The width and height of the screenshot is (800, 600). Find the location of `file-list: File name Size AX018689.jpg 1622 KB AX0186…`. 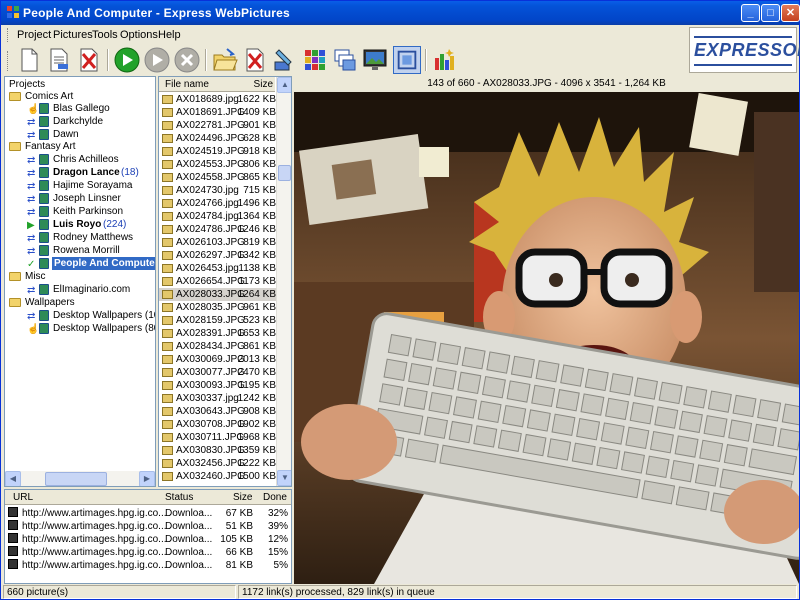

file-list: File name Size AX018689.jpg 1622 KB AX0186… is located at coordinates (225, 281).